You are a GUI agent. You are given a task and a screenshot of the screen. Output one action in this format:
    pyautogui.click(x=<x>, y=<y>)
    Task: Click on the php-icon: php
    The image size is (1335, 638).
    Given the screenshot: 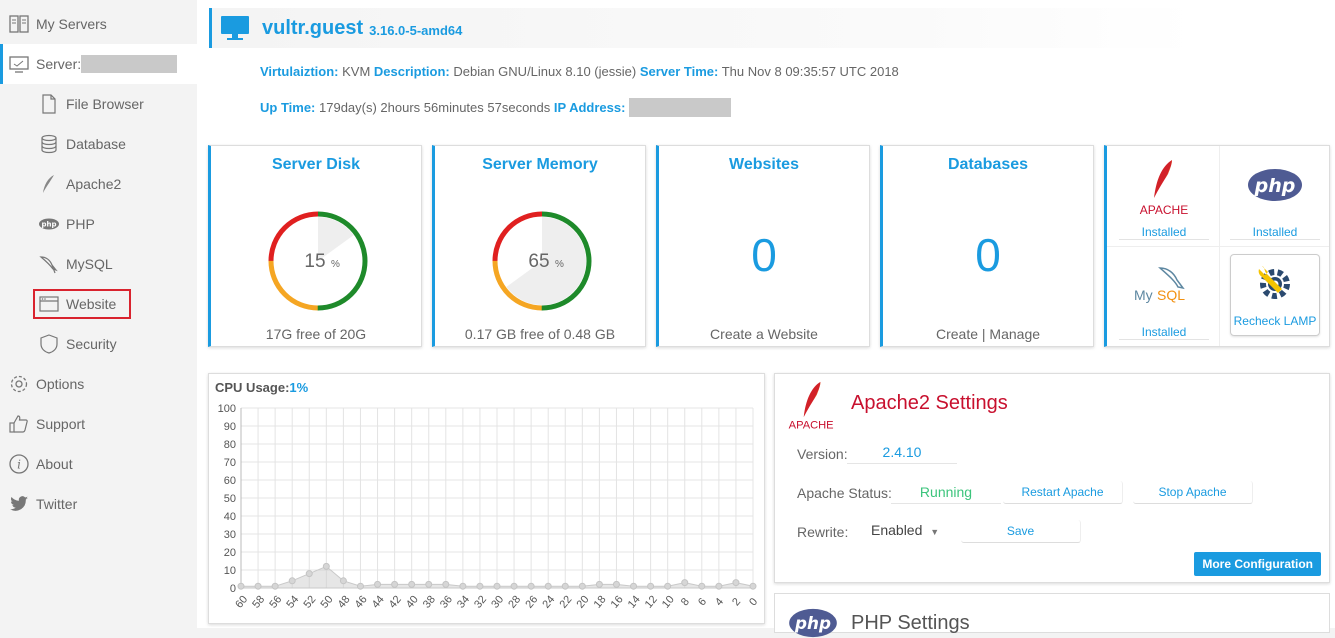 What is the action you would take?
    pyautogui.click(x=49, y=224)
    